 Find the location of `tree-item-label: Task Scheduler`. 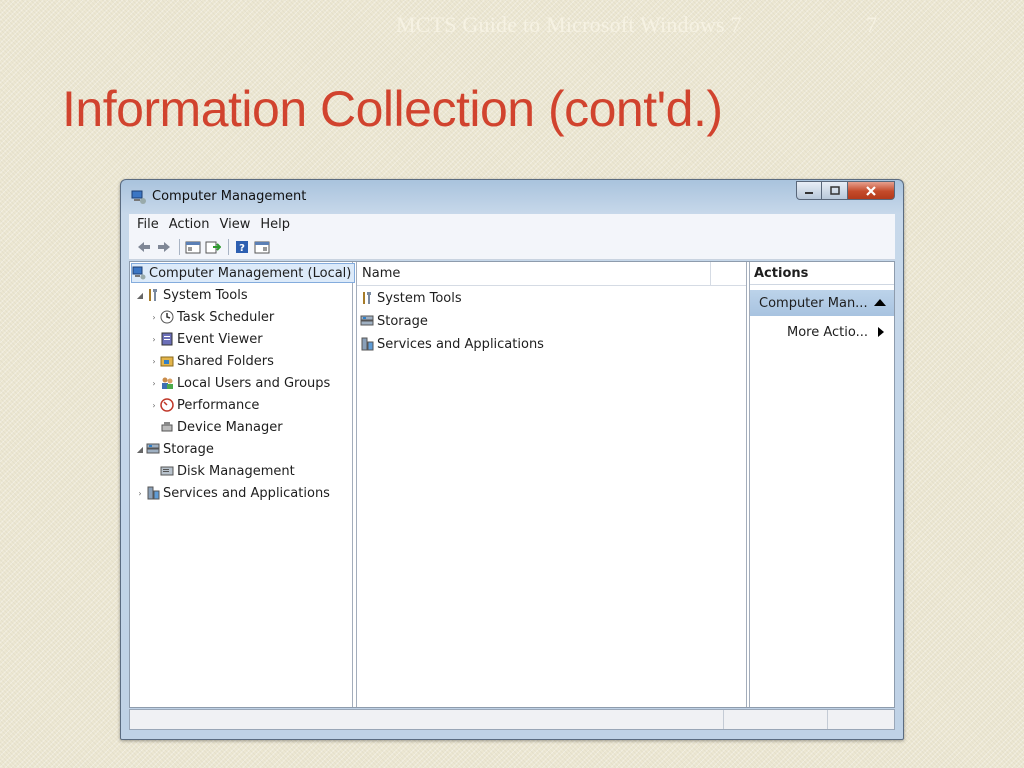

tree-item-label: Task Scheduler is located at coordinates (226, 317).